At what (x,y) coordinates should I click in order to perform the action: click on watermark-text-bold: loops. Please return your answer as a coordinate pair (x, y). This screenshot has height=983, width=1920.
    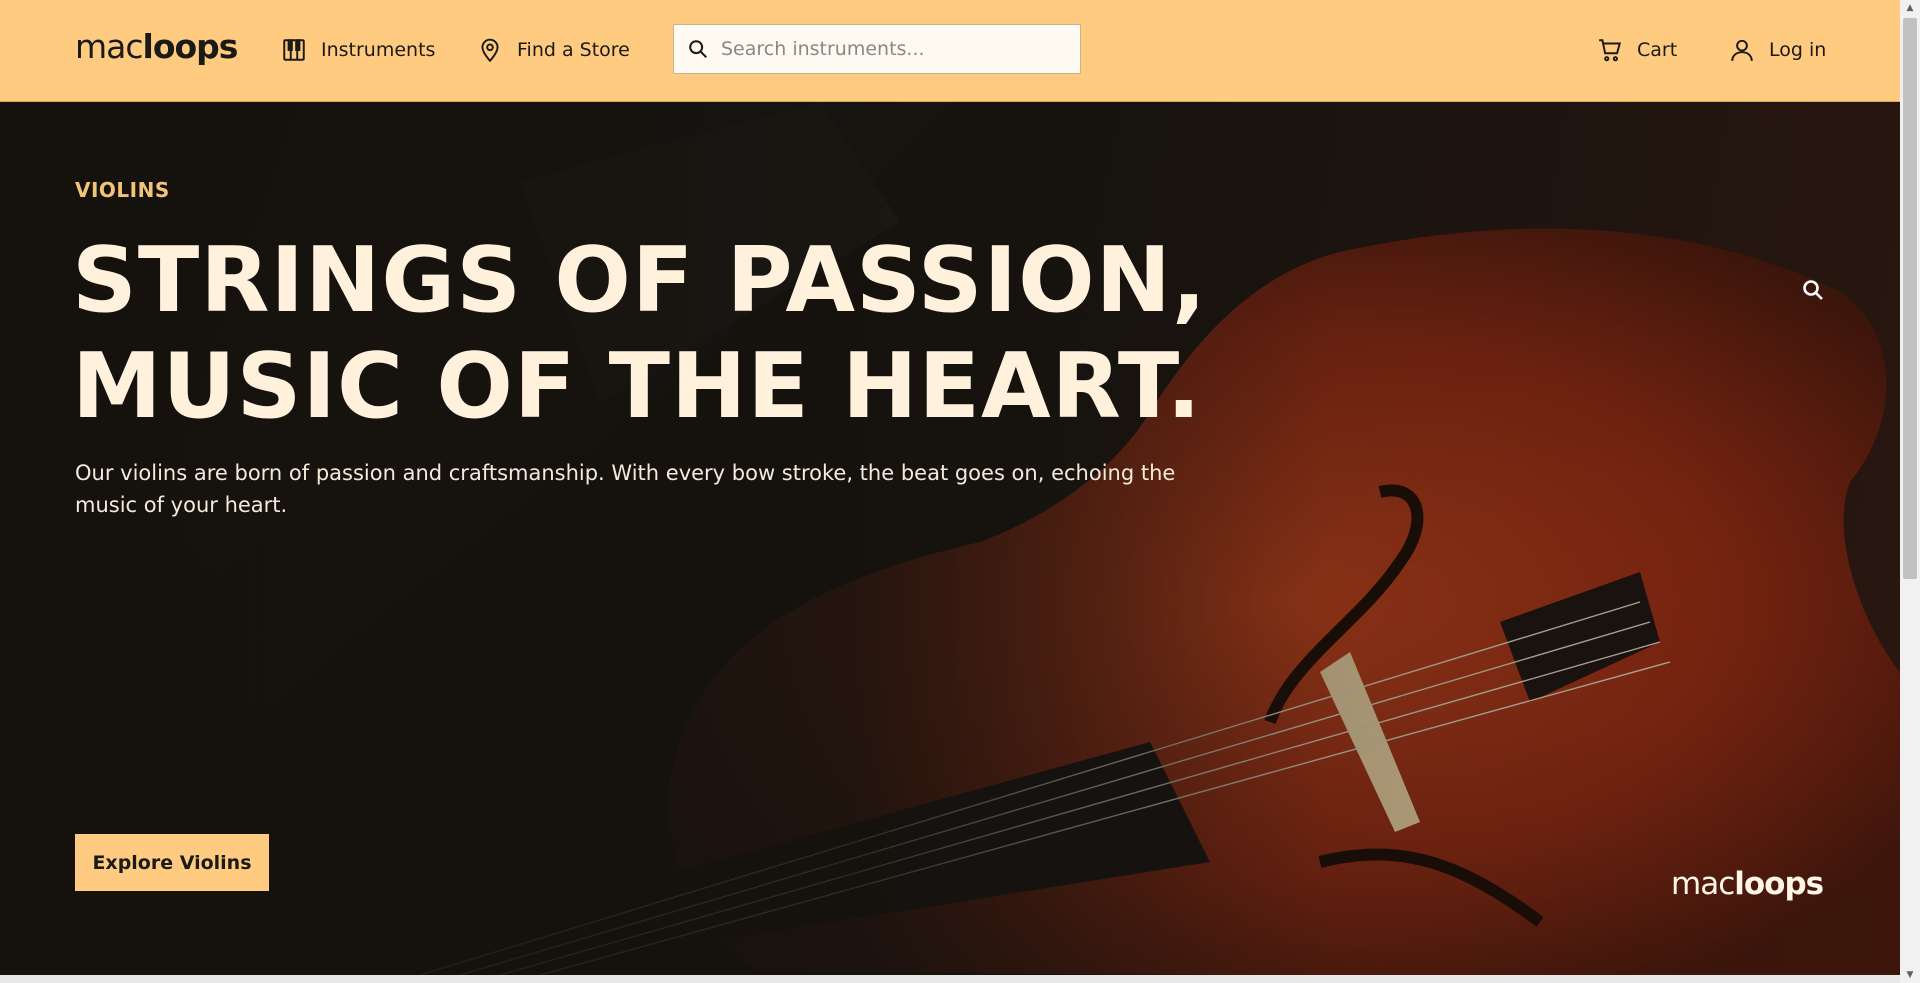
    Looking at the image, I should click on (1779, 884).